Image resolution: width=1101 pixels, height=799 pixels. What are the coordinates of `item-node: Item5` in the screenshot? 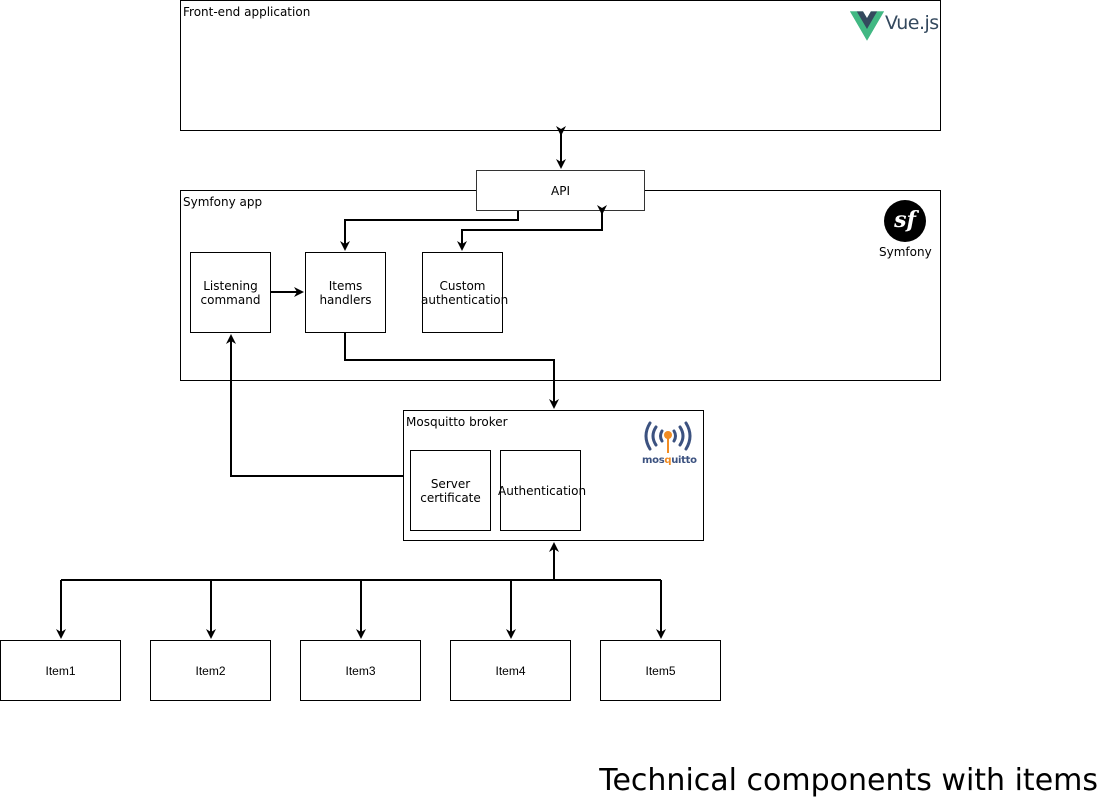 It's located at (660, 670).